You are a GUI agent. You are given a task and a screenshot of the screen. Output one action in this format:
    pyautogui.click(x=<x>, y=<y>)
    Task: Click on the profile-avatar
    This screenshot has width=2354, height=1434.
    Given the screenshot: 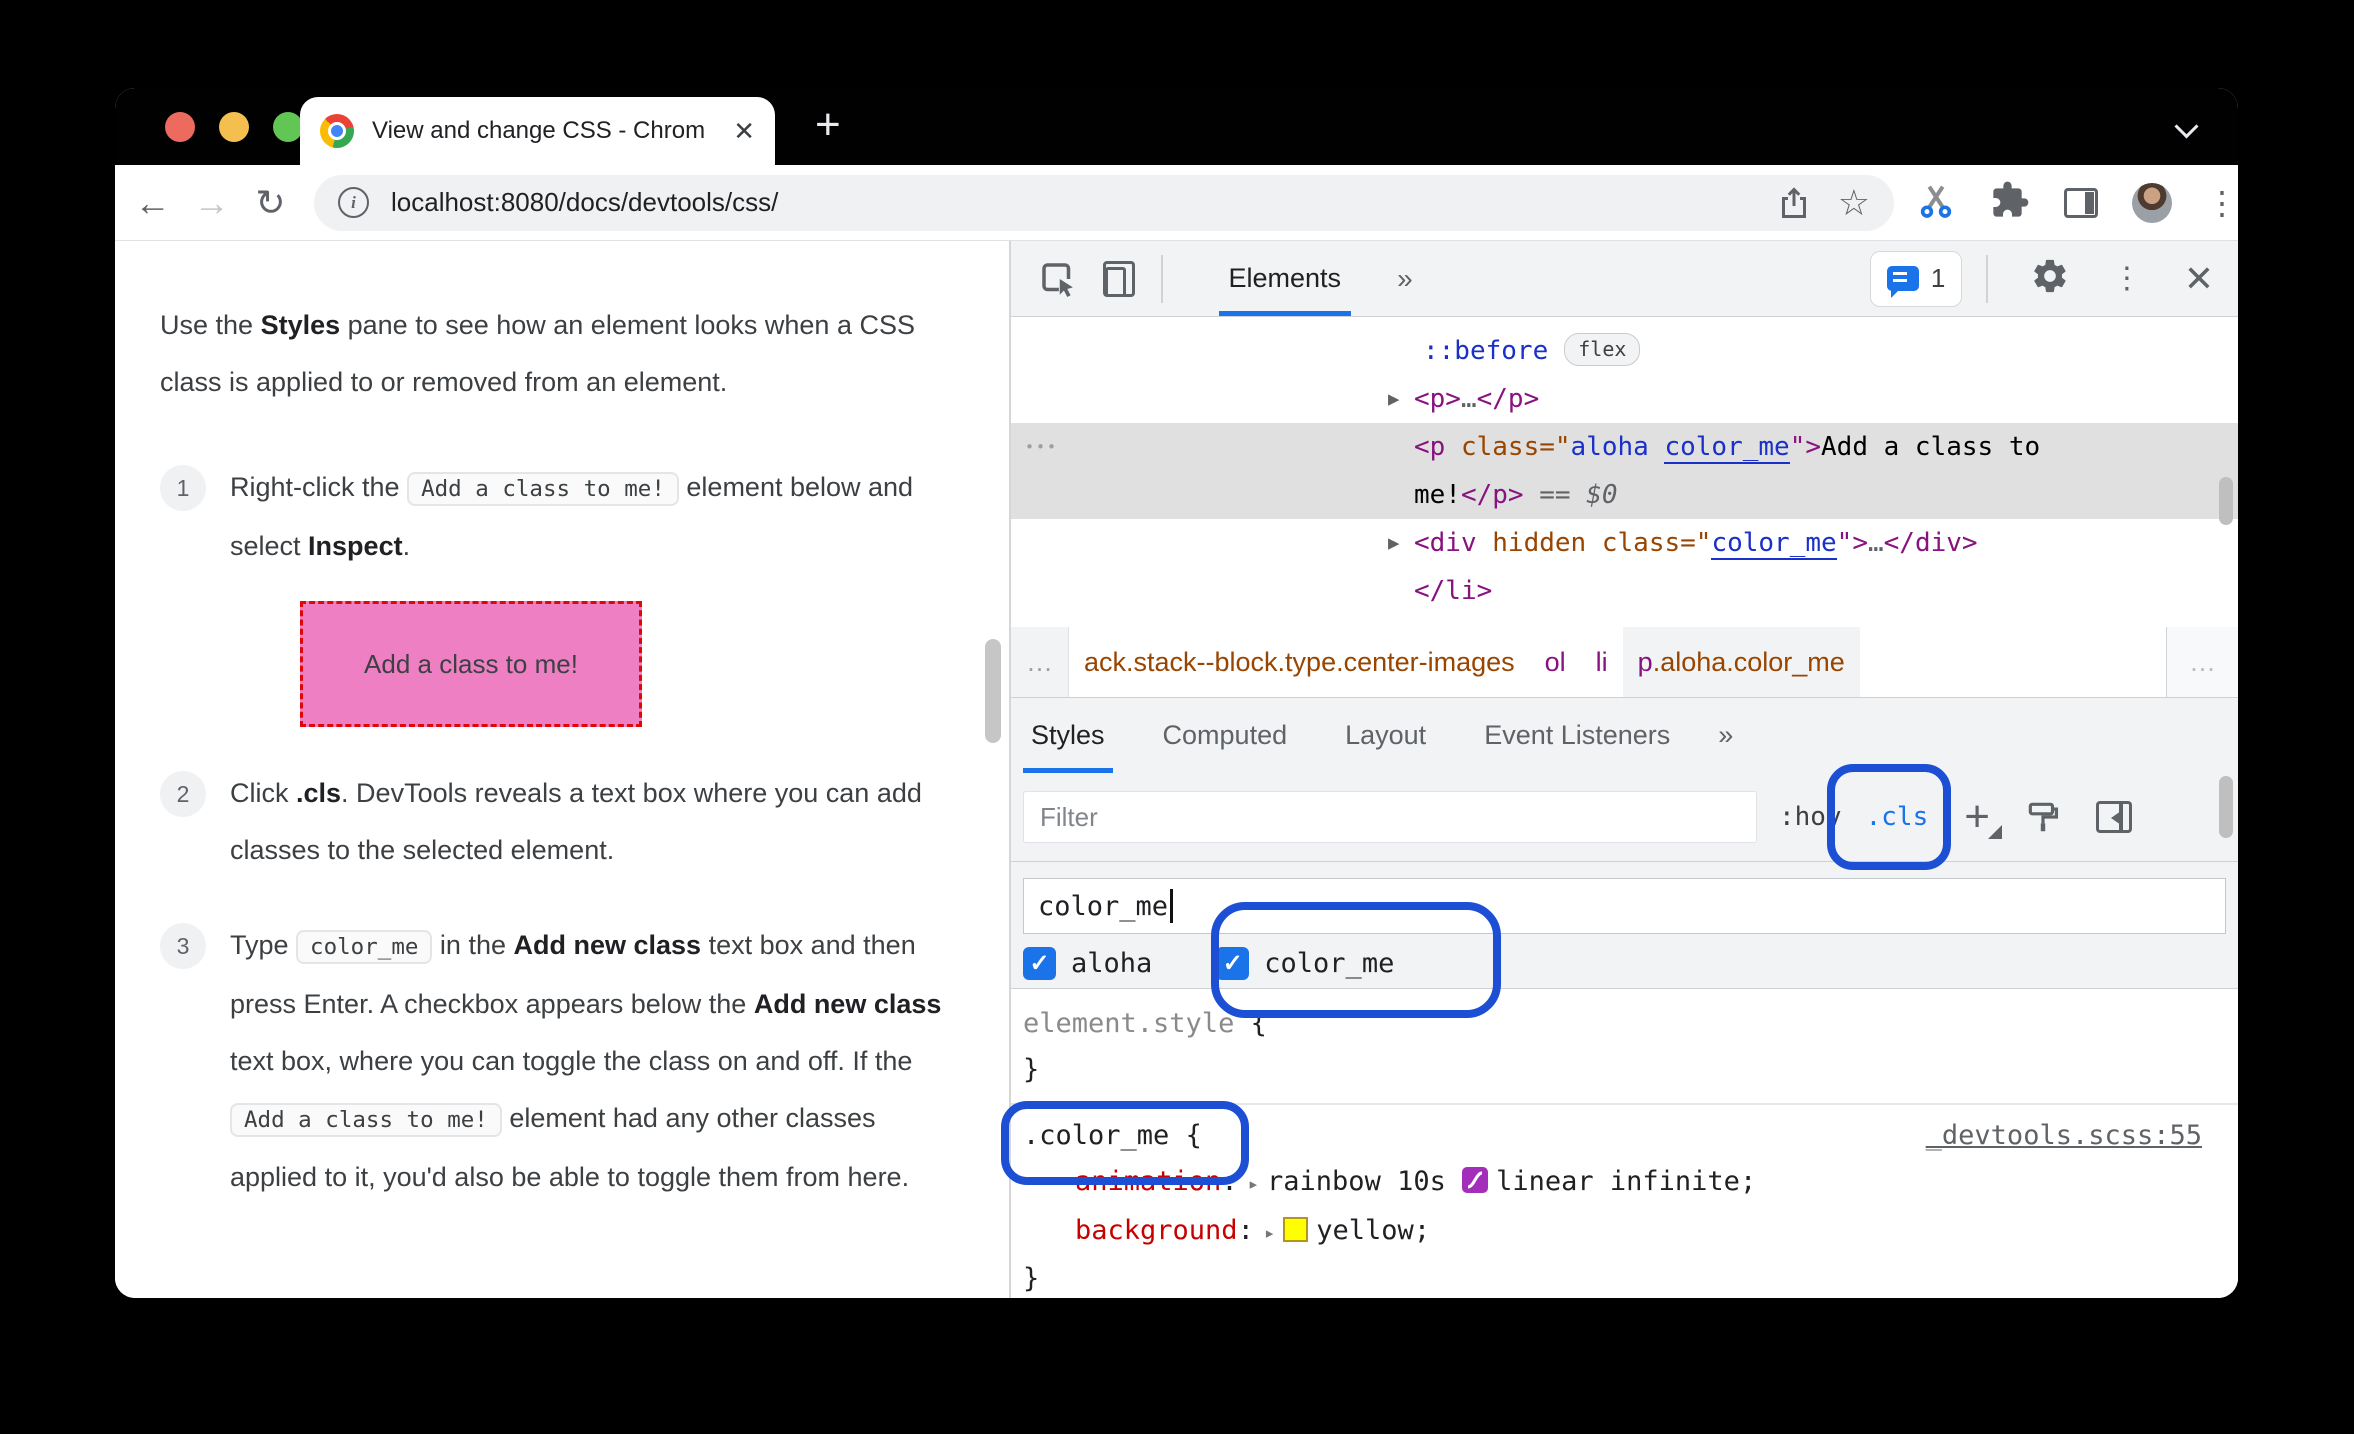 What is the action you would take?
    pyautogui.click(x=2152, y=202)
    